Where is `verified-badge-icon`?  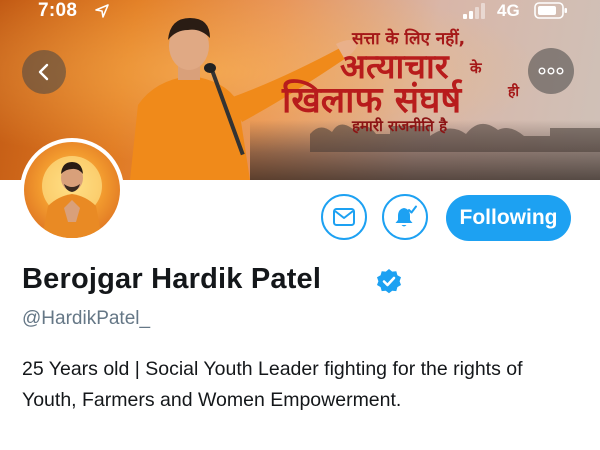
verified-badge-icon is located at coordinates (389, 281).